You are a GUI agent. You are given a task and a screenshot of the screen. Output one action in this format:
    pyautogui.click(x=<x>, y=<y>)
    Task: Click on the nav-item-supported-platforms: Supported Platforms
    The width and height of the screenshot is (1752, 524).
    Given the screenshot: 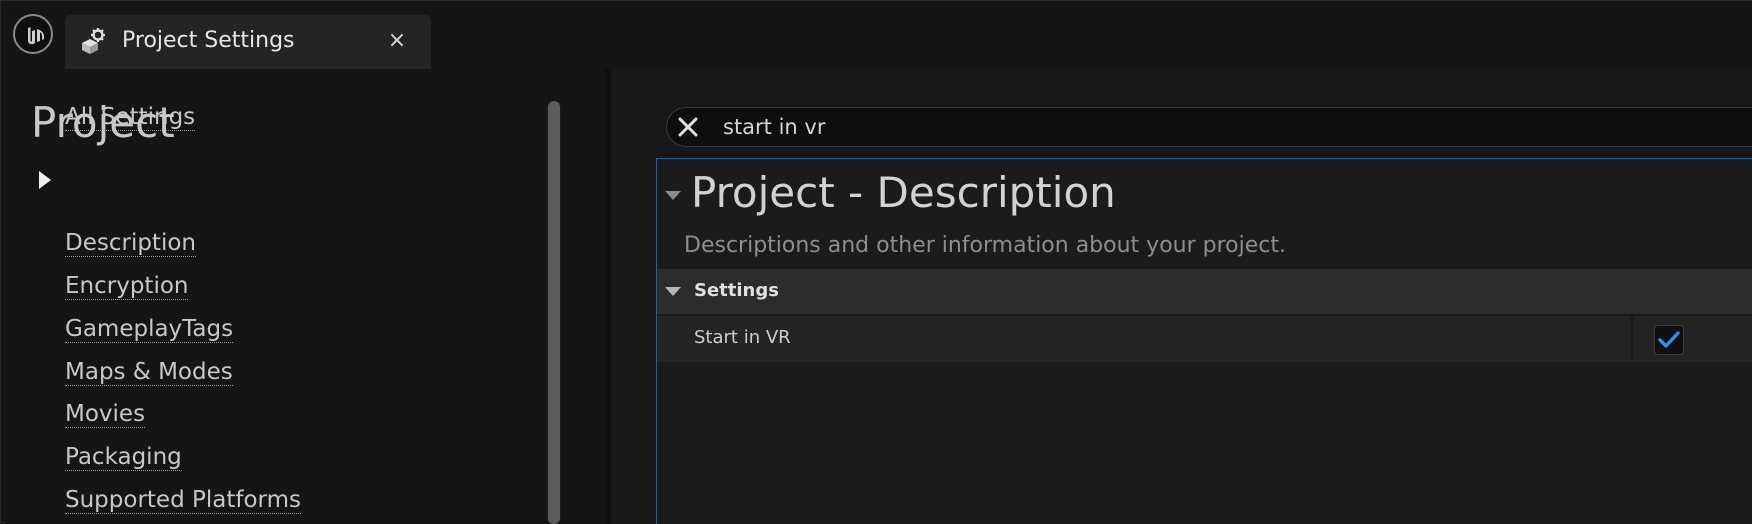 What is the action you would take?
    pyautogui.click(x=183, y=500)
    